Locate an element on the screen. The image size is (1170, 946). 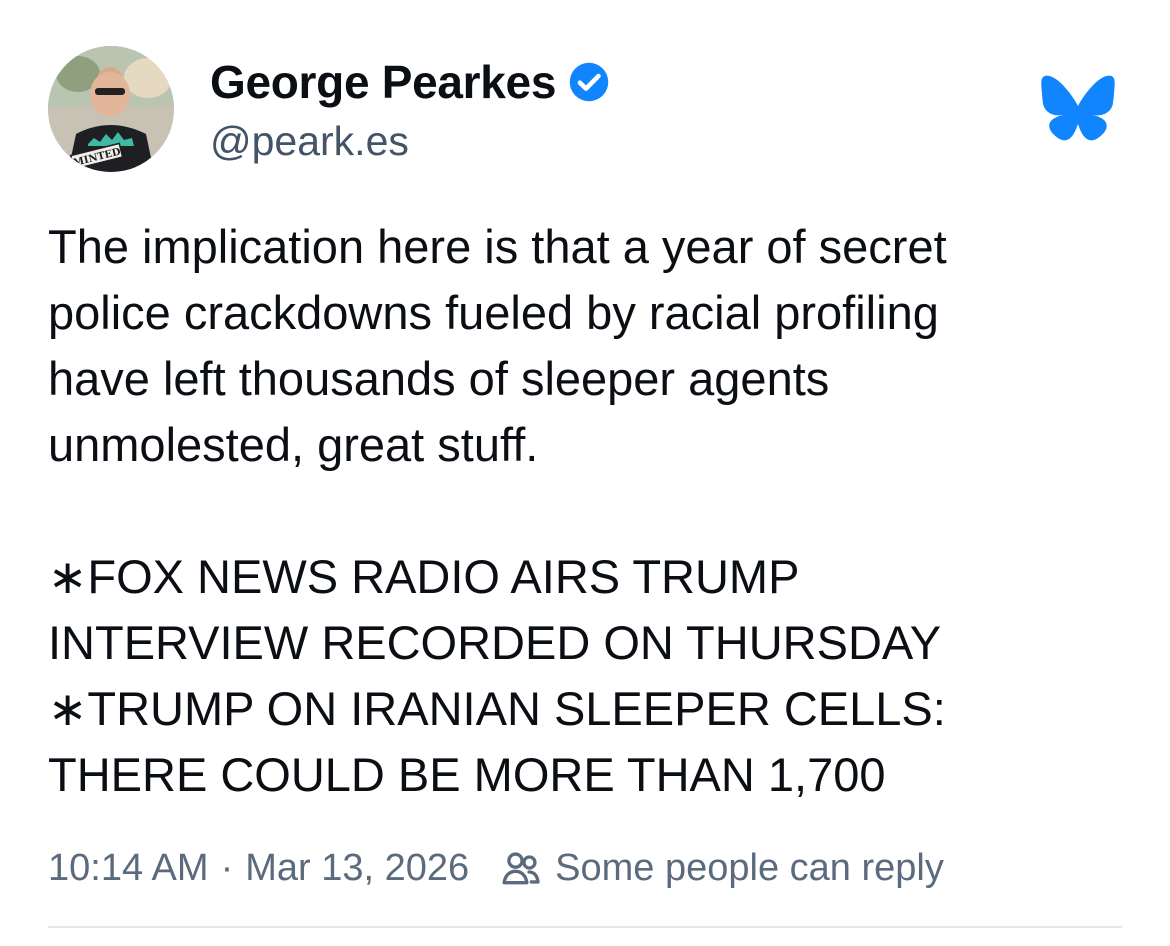
author-display-name: George Pearkes is located at coordinates (383, 82).